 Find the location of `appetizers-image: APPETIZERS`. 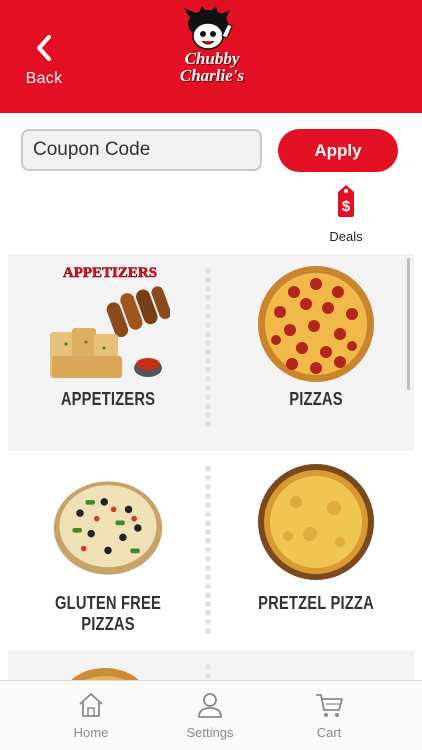

appetizers-image: APPETIZERS is located at coordinates (110, 321).